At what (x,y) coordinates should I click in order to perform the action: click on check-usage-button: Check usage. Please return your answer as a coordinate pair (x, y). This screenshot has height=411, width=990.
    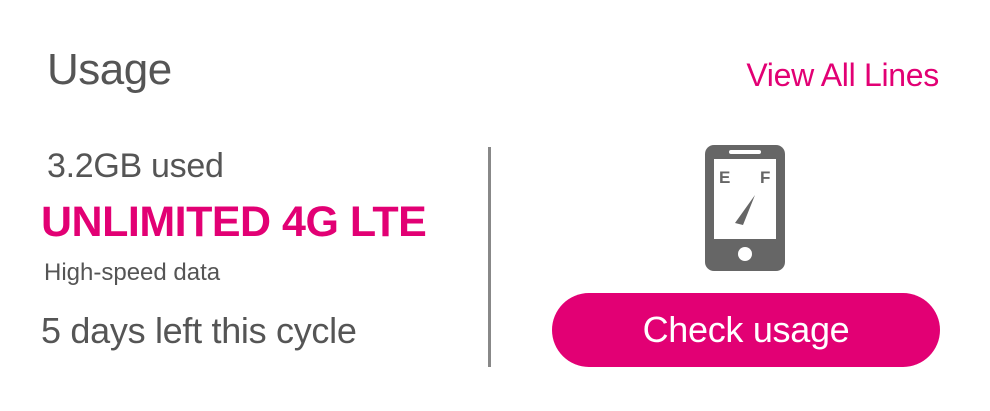
    Looking at the image, I should click on (746, 330).